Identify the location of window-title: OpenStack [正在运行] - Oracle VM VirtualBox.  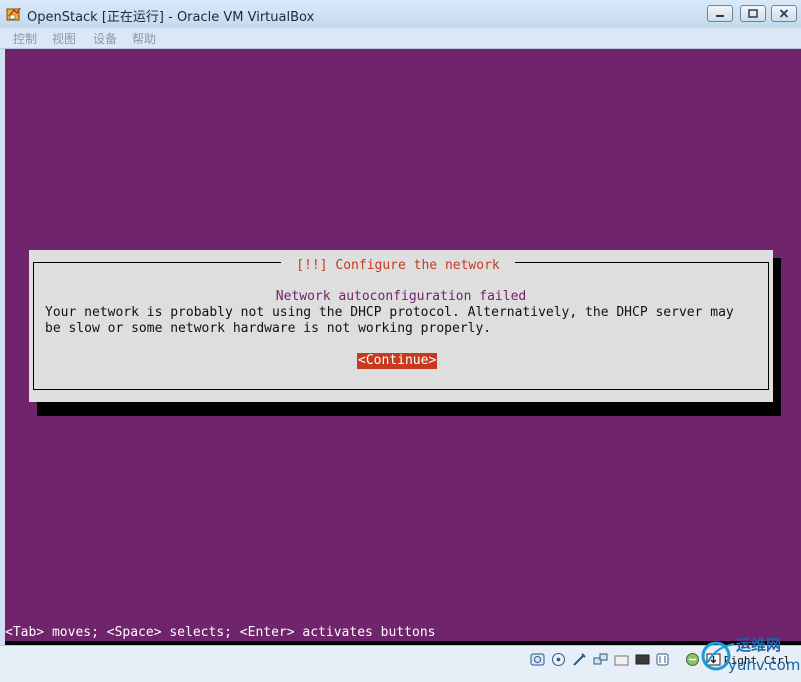
(171, 17).